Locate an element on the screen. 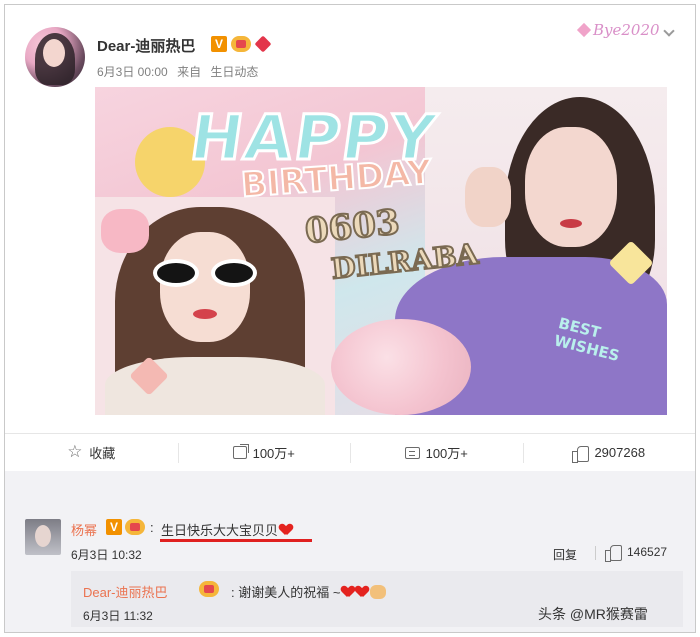 Image resolution: width=700 pixels, height=637 pixels. year-badge: Bye2020 is located at coordinates (625, 31).